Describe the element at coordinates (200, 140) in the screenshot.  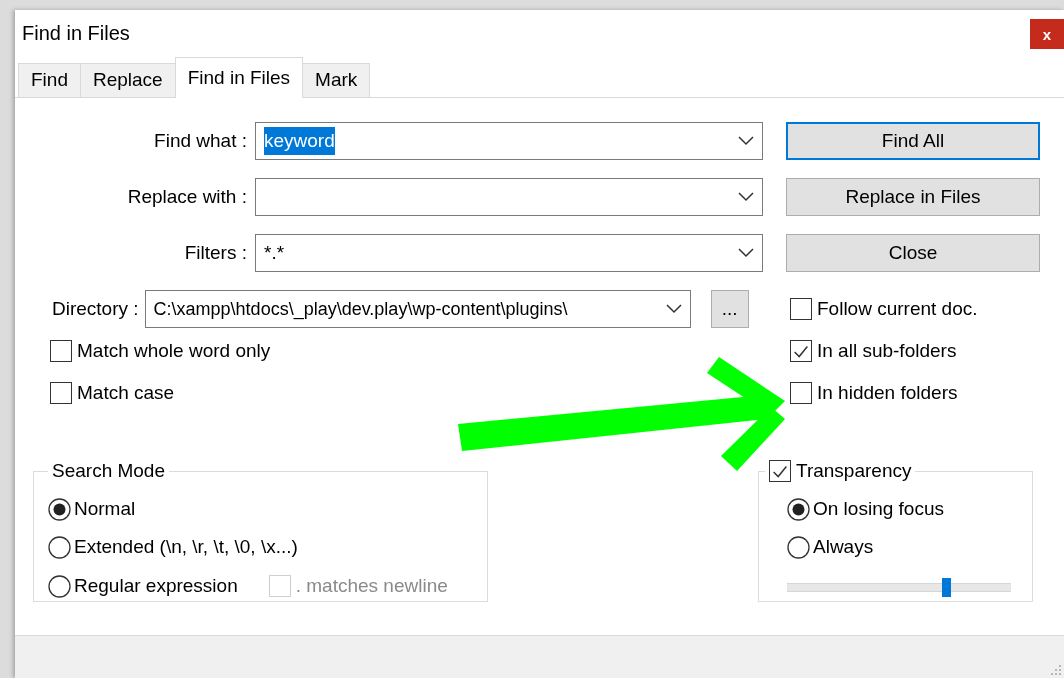
I see `field-label: Find what :` at that location.